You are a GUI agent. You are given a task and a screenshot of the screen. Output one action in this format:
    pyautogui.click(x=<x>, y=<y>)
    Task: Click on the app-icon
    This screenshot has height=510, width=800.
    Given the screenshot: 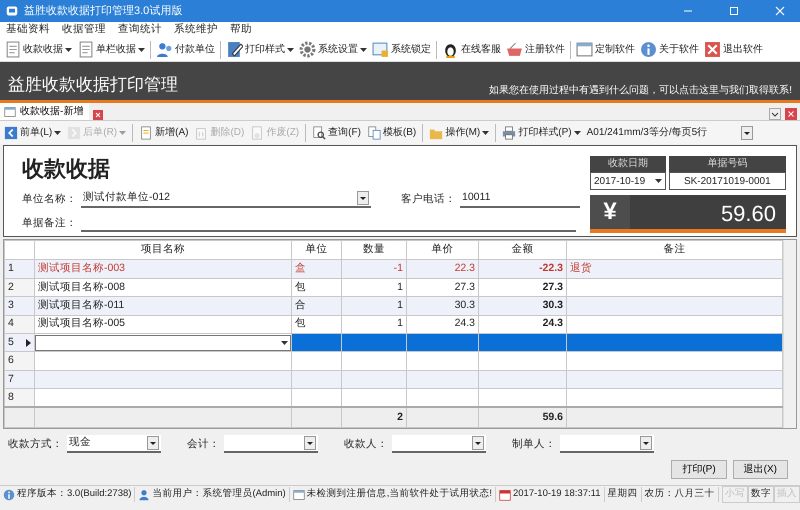 What is the action you would take?
    pyautogui.click(x=12, y=11)
    